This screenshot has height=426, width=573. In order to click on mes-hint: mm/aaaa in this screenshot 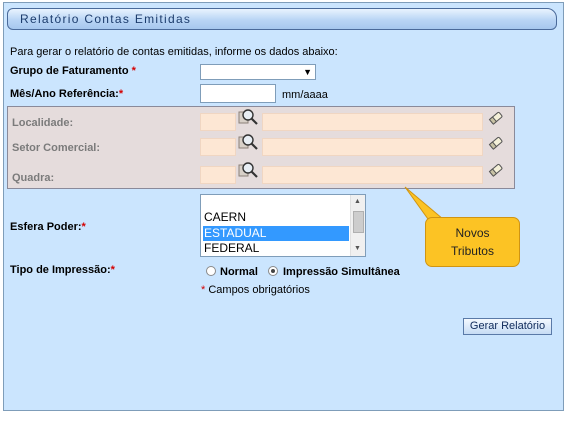, I will do `click(305, 95)`.